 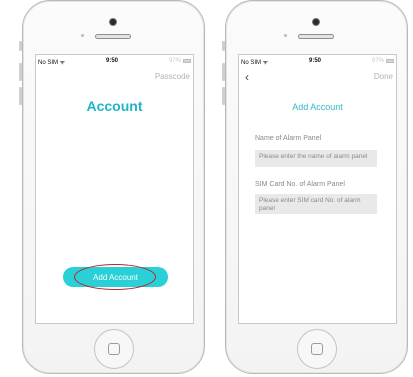 What do you see at coordinates (247, 77) in the screenshot?
I see `back-chevron-icon: ‹` at bounding box center [247, 77].